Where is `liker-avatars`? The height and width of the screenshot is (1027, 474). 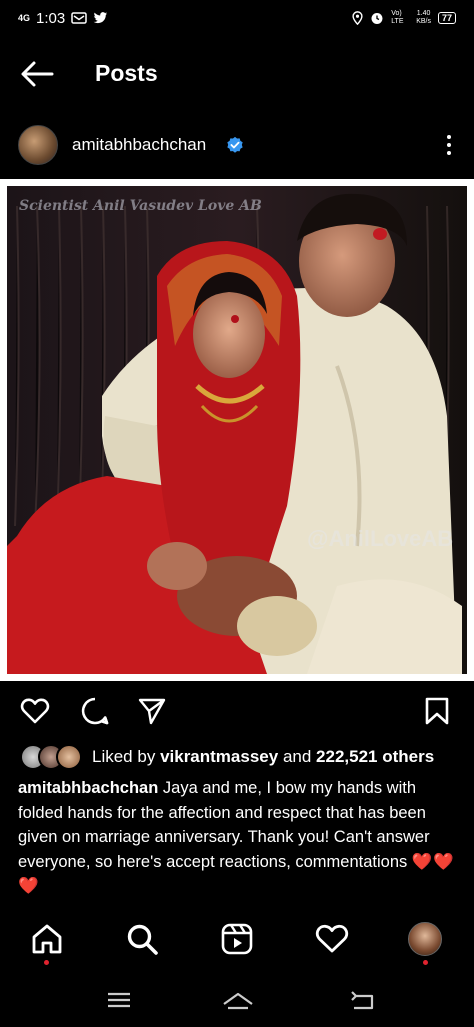
liker-avatars is located at coordinates (52, 757).